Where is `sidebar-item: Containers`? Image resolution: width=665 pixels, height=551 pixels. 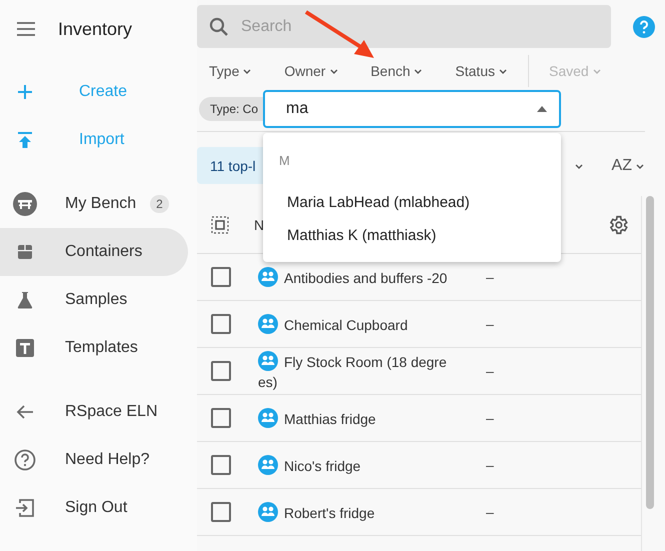 sidebar-item: Containers is located at coordinates (94, 252).